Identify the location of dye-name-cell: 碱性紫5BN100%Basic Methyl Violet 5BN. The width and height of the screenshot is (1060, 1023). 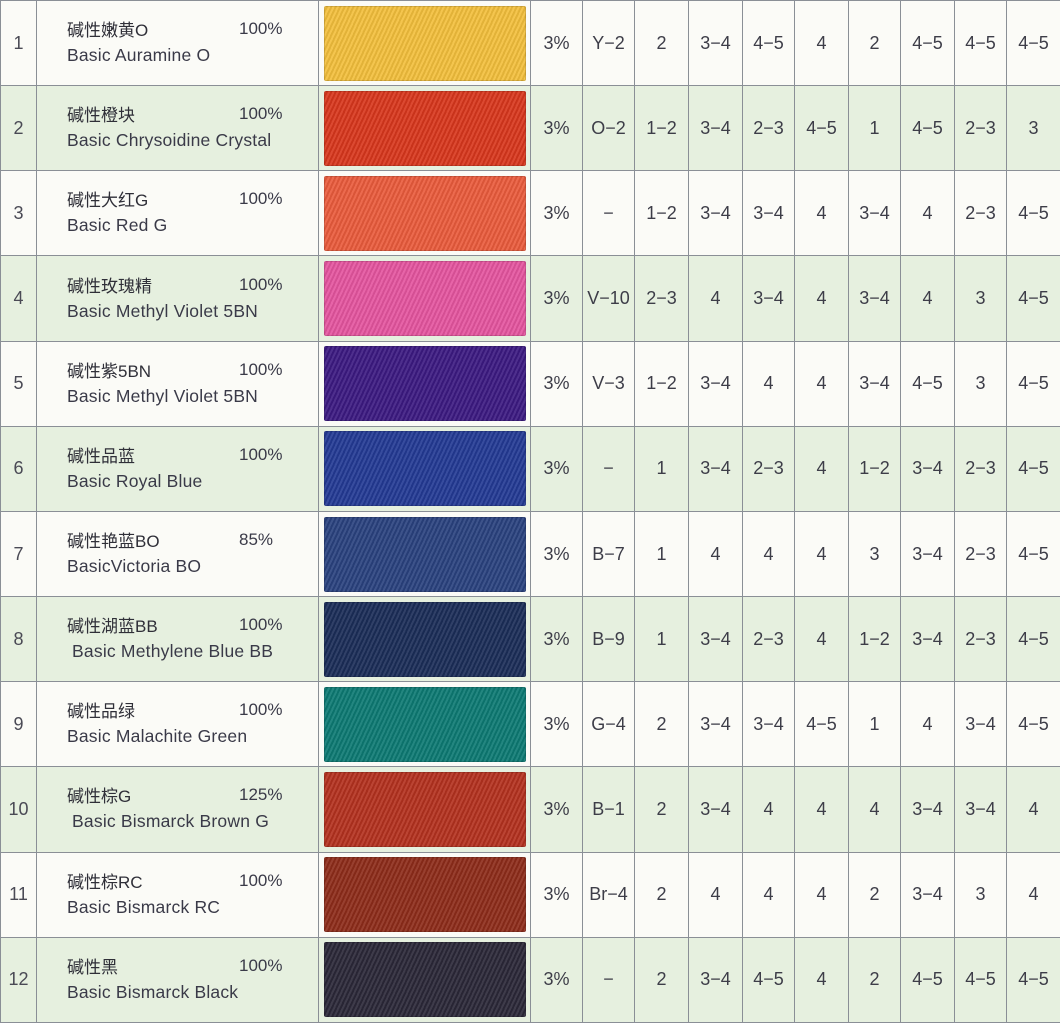
(178, 383).